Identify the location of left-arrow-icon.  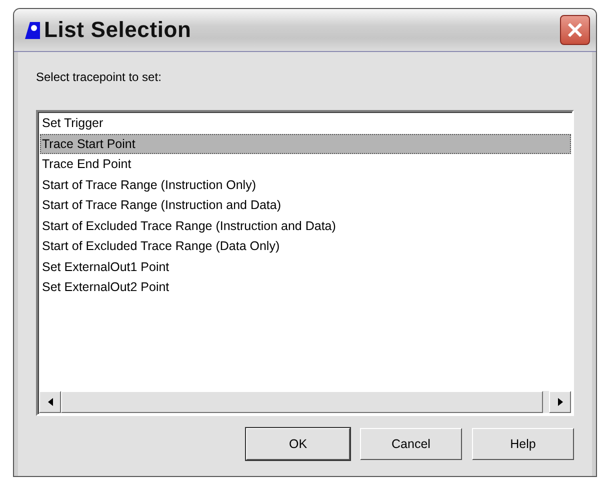
(50, 402).